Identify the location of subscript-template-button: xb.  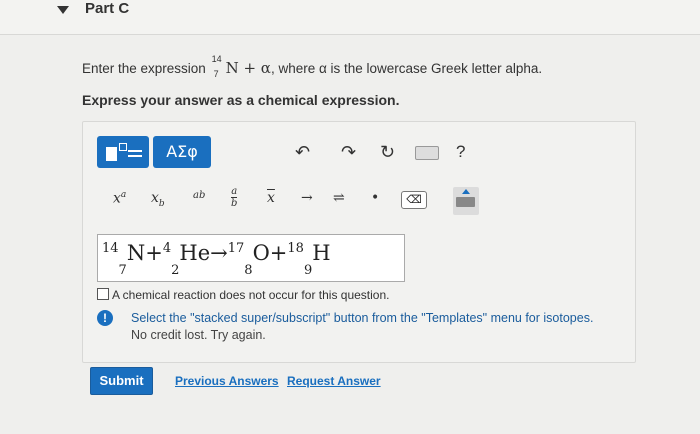
(158, 199).